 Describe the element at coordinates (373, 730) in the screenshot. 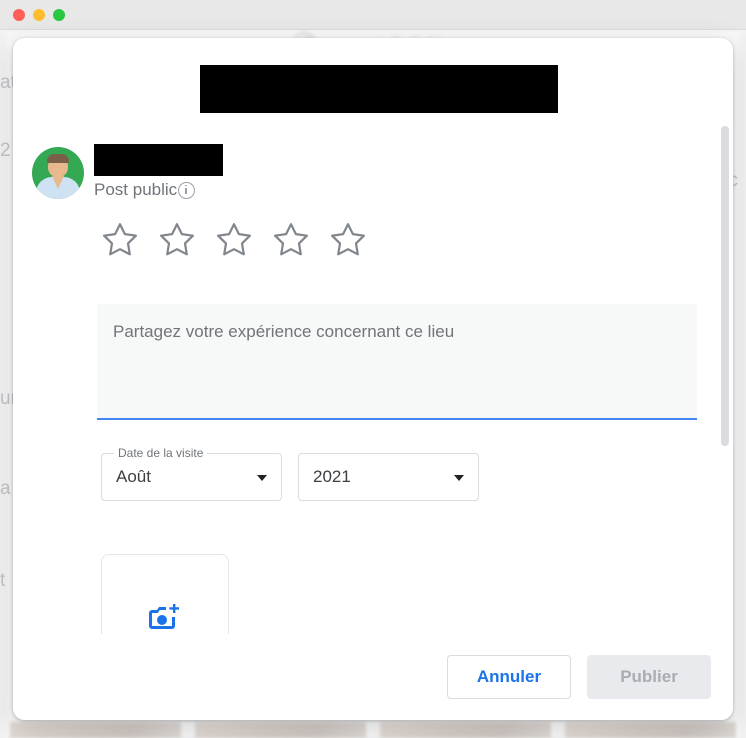

I see `backdrop-photo-strip` at that location.